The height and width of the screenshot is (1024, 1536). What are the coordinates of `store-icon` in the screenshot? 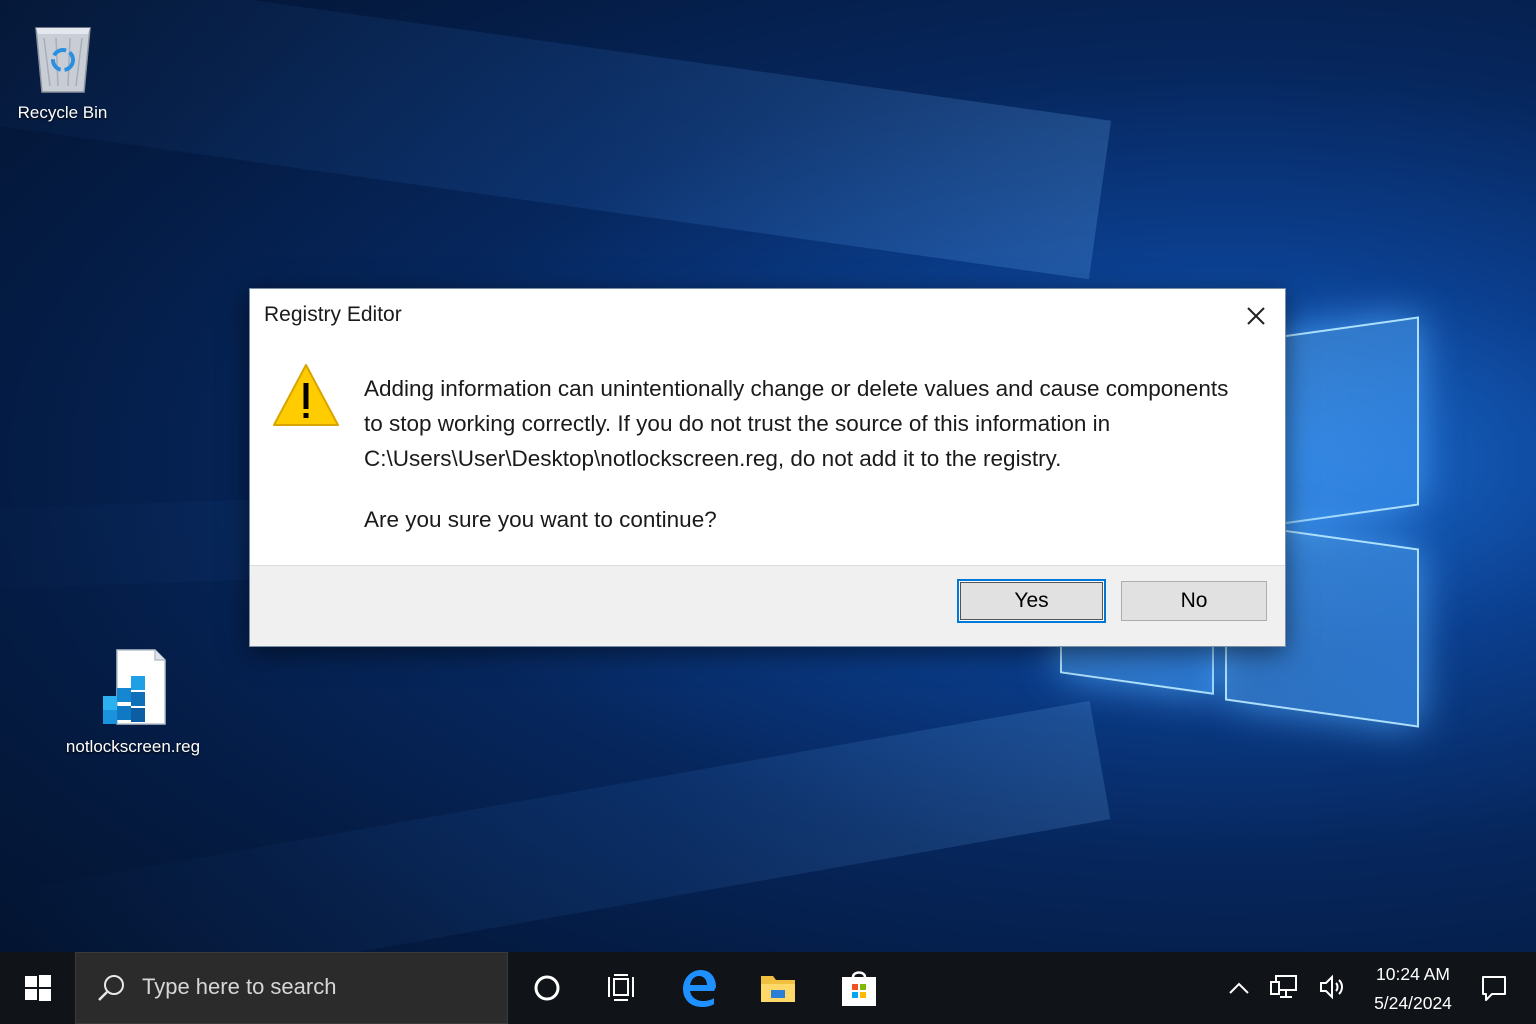 It's located at (859, 988).